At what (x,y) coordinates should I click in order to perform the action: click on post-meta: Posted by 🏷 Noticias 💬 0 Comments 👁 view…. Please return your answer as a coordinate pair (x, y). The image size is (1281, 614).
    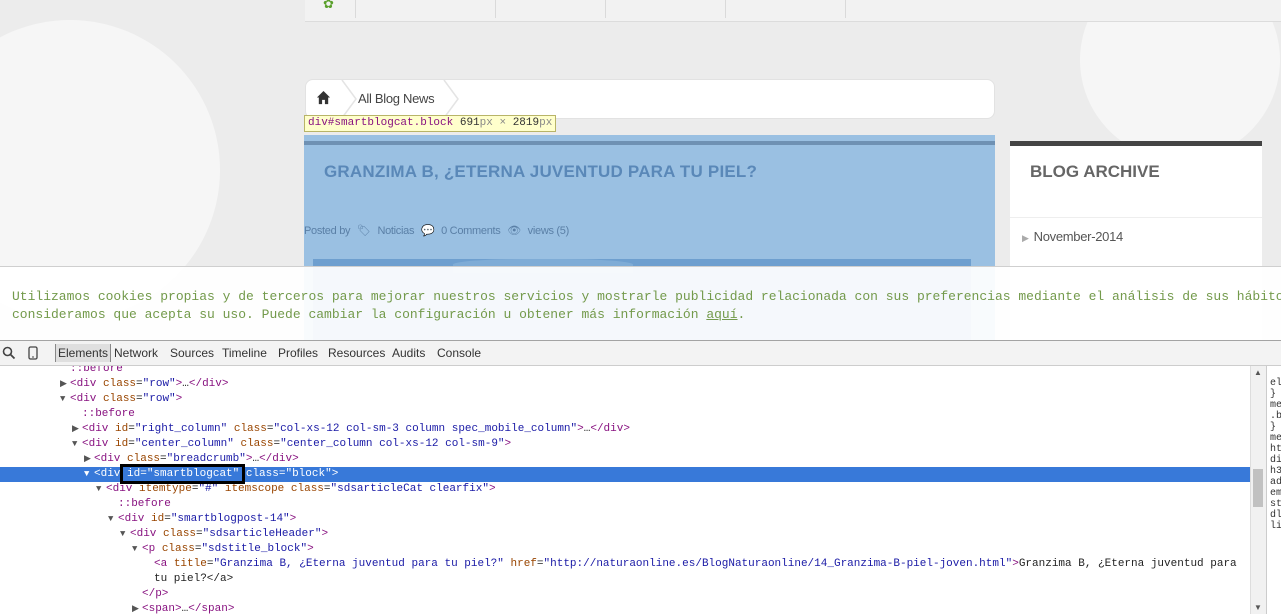
    Looking at the image, I should click on (438, 230).